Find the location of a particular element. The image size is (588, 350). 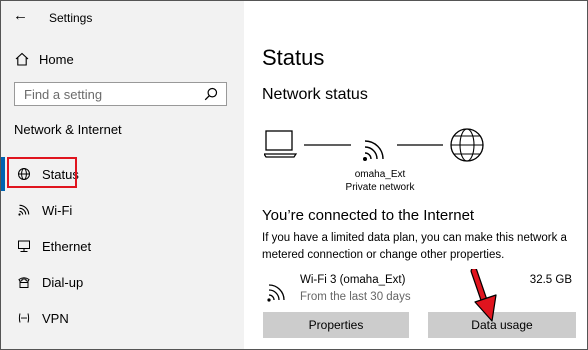

connected-heading: You’re connected to the Internet is located at coordinates (368, 215).